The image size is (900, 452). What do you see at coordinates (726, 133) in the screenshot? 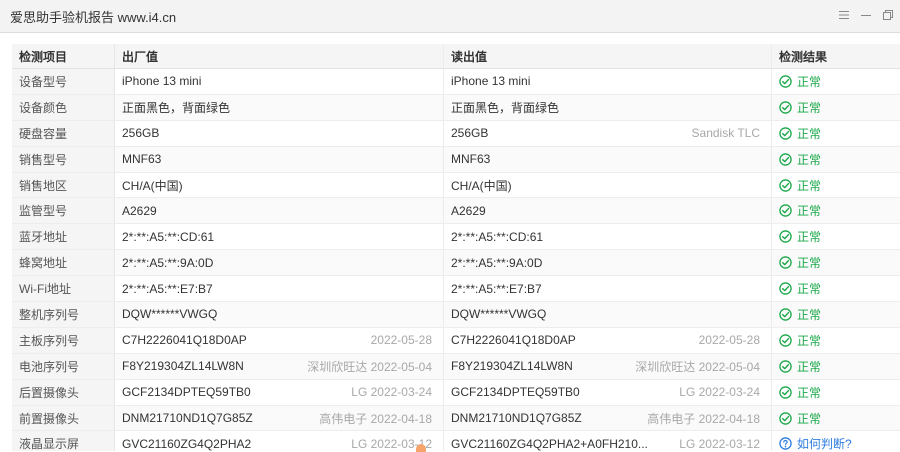
I see `read-note: Sandisk TLC` at bounding box center [726, 133].